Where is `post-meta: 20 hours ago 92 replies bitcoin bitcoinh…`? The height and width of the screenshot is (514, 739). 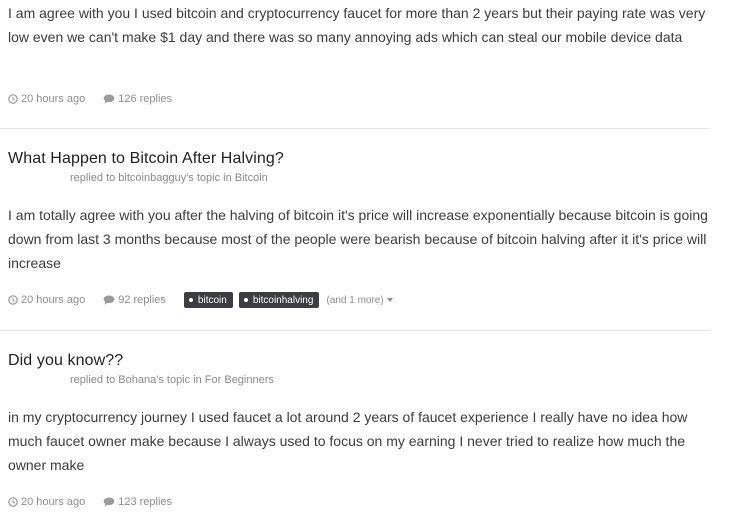 post-meta: 20 hours ago 92 replies bitcoin bitcoinh… is located at coordinates (200, 300).